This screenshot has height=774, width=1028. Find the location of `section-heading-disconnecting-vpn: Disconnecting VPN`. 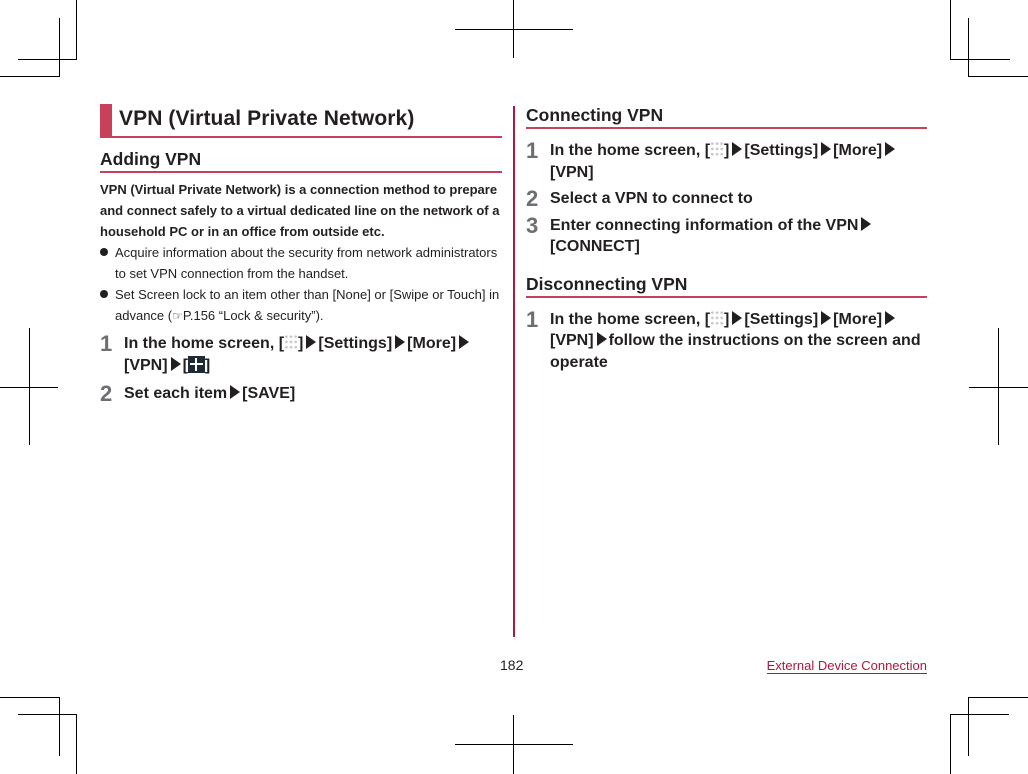

section-heading-disconnecting-vpn: Disconnecting VPN is located at coordinates (726, 283).